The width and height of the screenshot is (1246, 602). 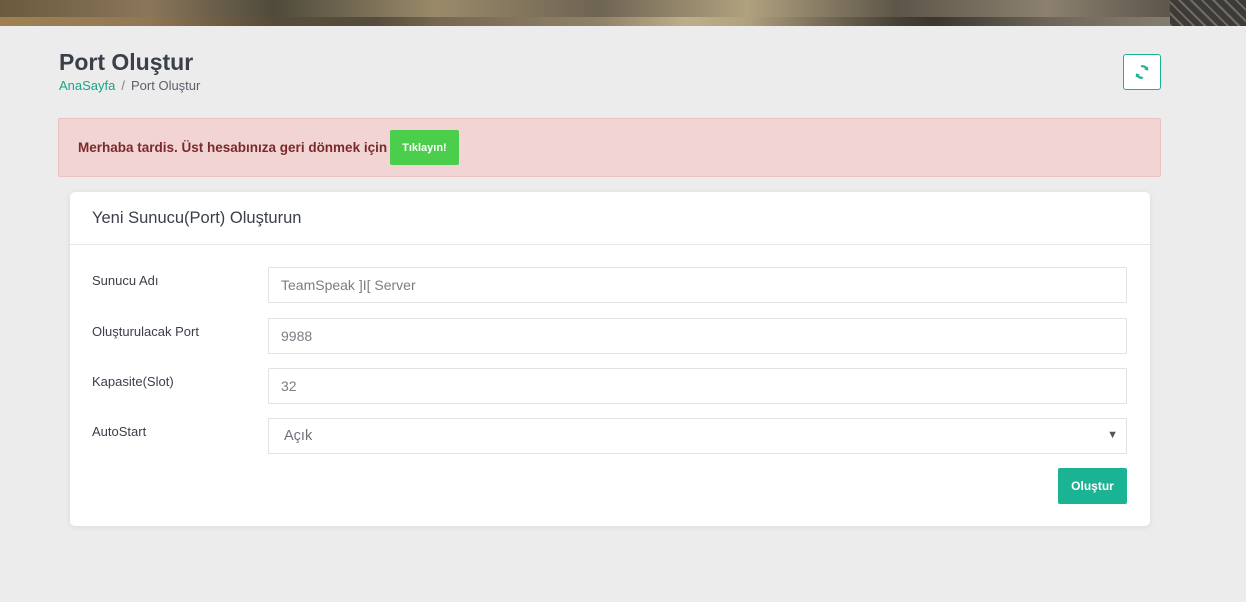 What do you see at coordinates (145, 331) in the screenshot?
I see `port-label: Oluşturulacak Port` at bounding box center [145, 331].